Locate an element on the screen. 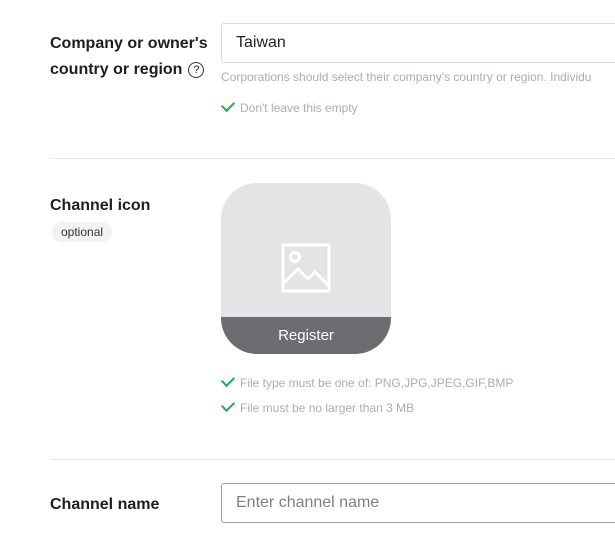 The width and height of the screenshot is (615, 538). channel-name-label: Channel name is located at coordinates (105, 504).